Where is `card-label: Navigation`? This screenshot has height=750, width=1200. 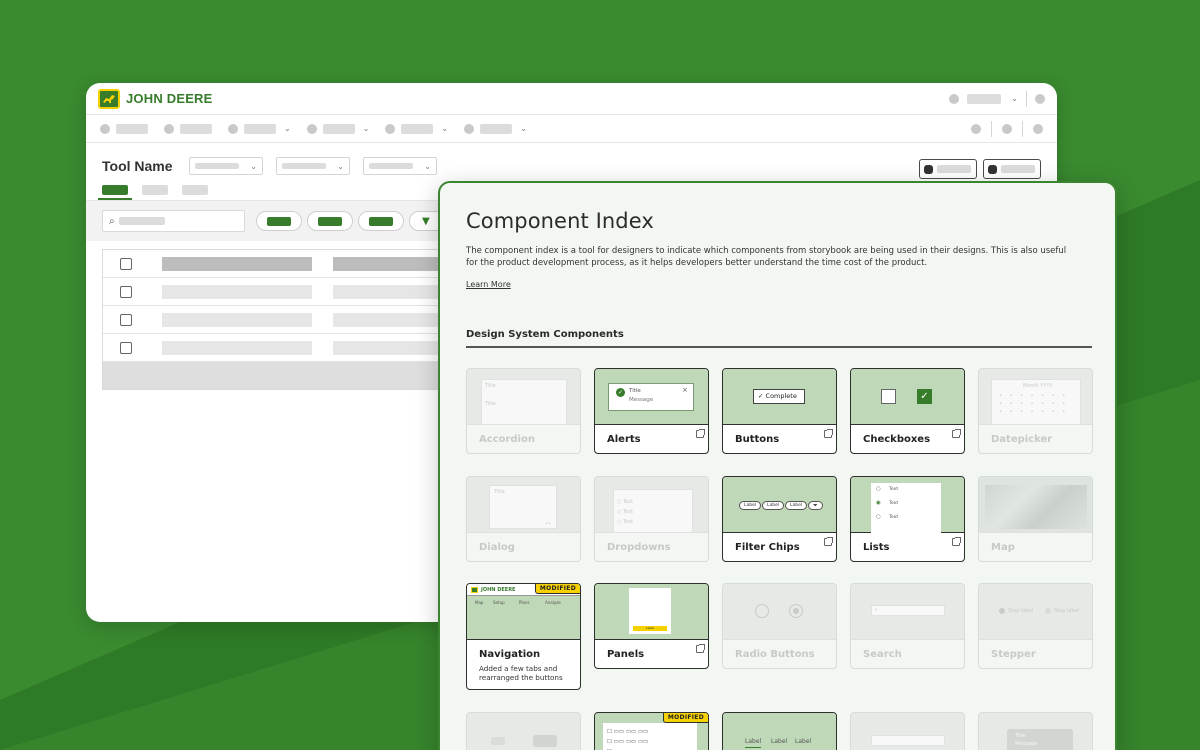
card-label: Navigation is located at coordinates (510, 654).